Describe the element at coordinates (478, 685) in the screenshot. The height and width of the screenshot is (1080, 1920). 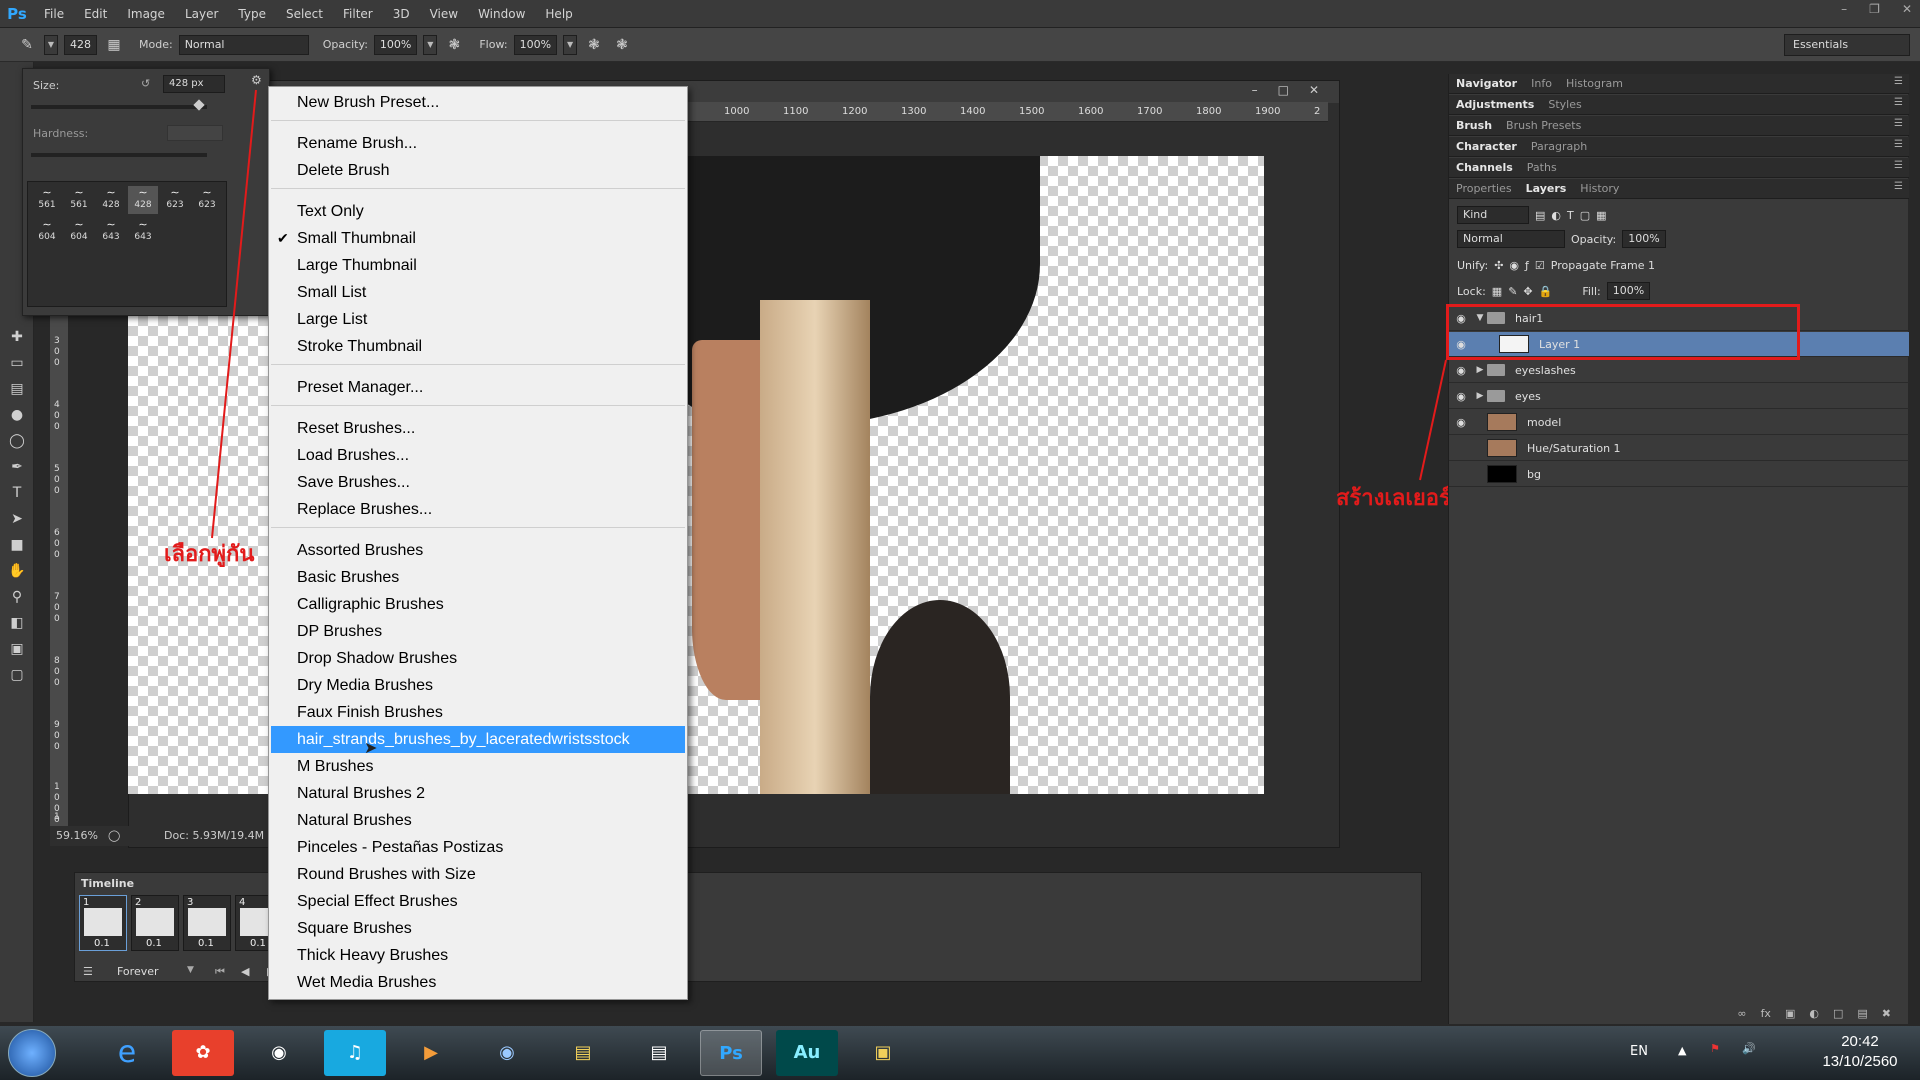
I see `menu-library-item: Dry Media Brushes` at that location.